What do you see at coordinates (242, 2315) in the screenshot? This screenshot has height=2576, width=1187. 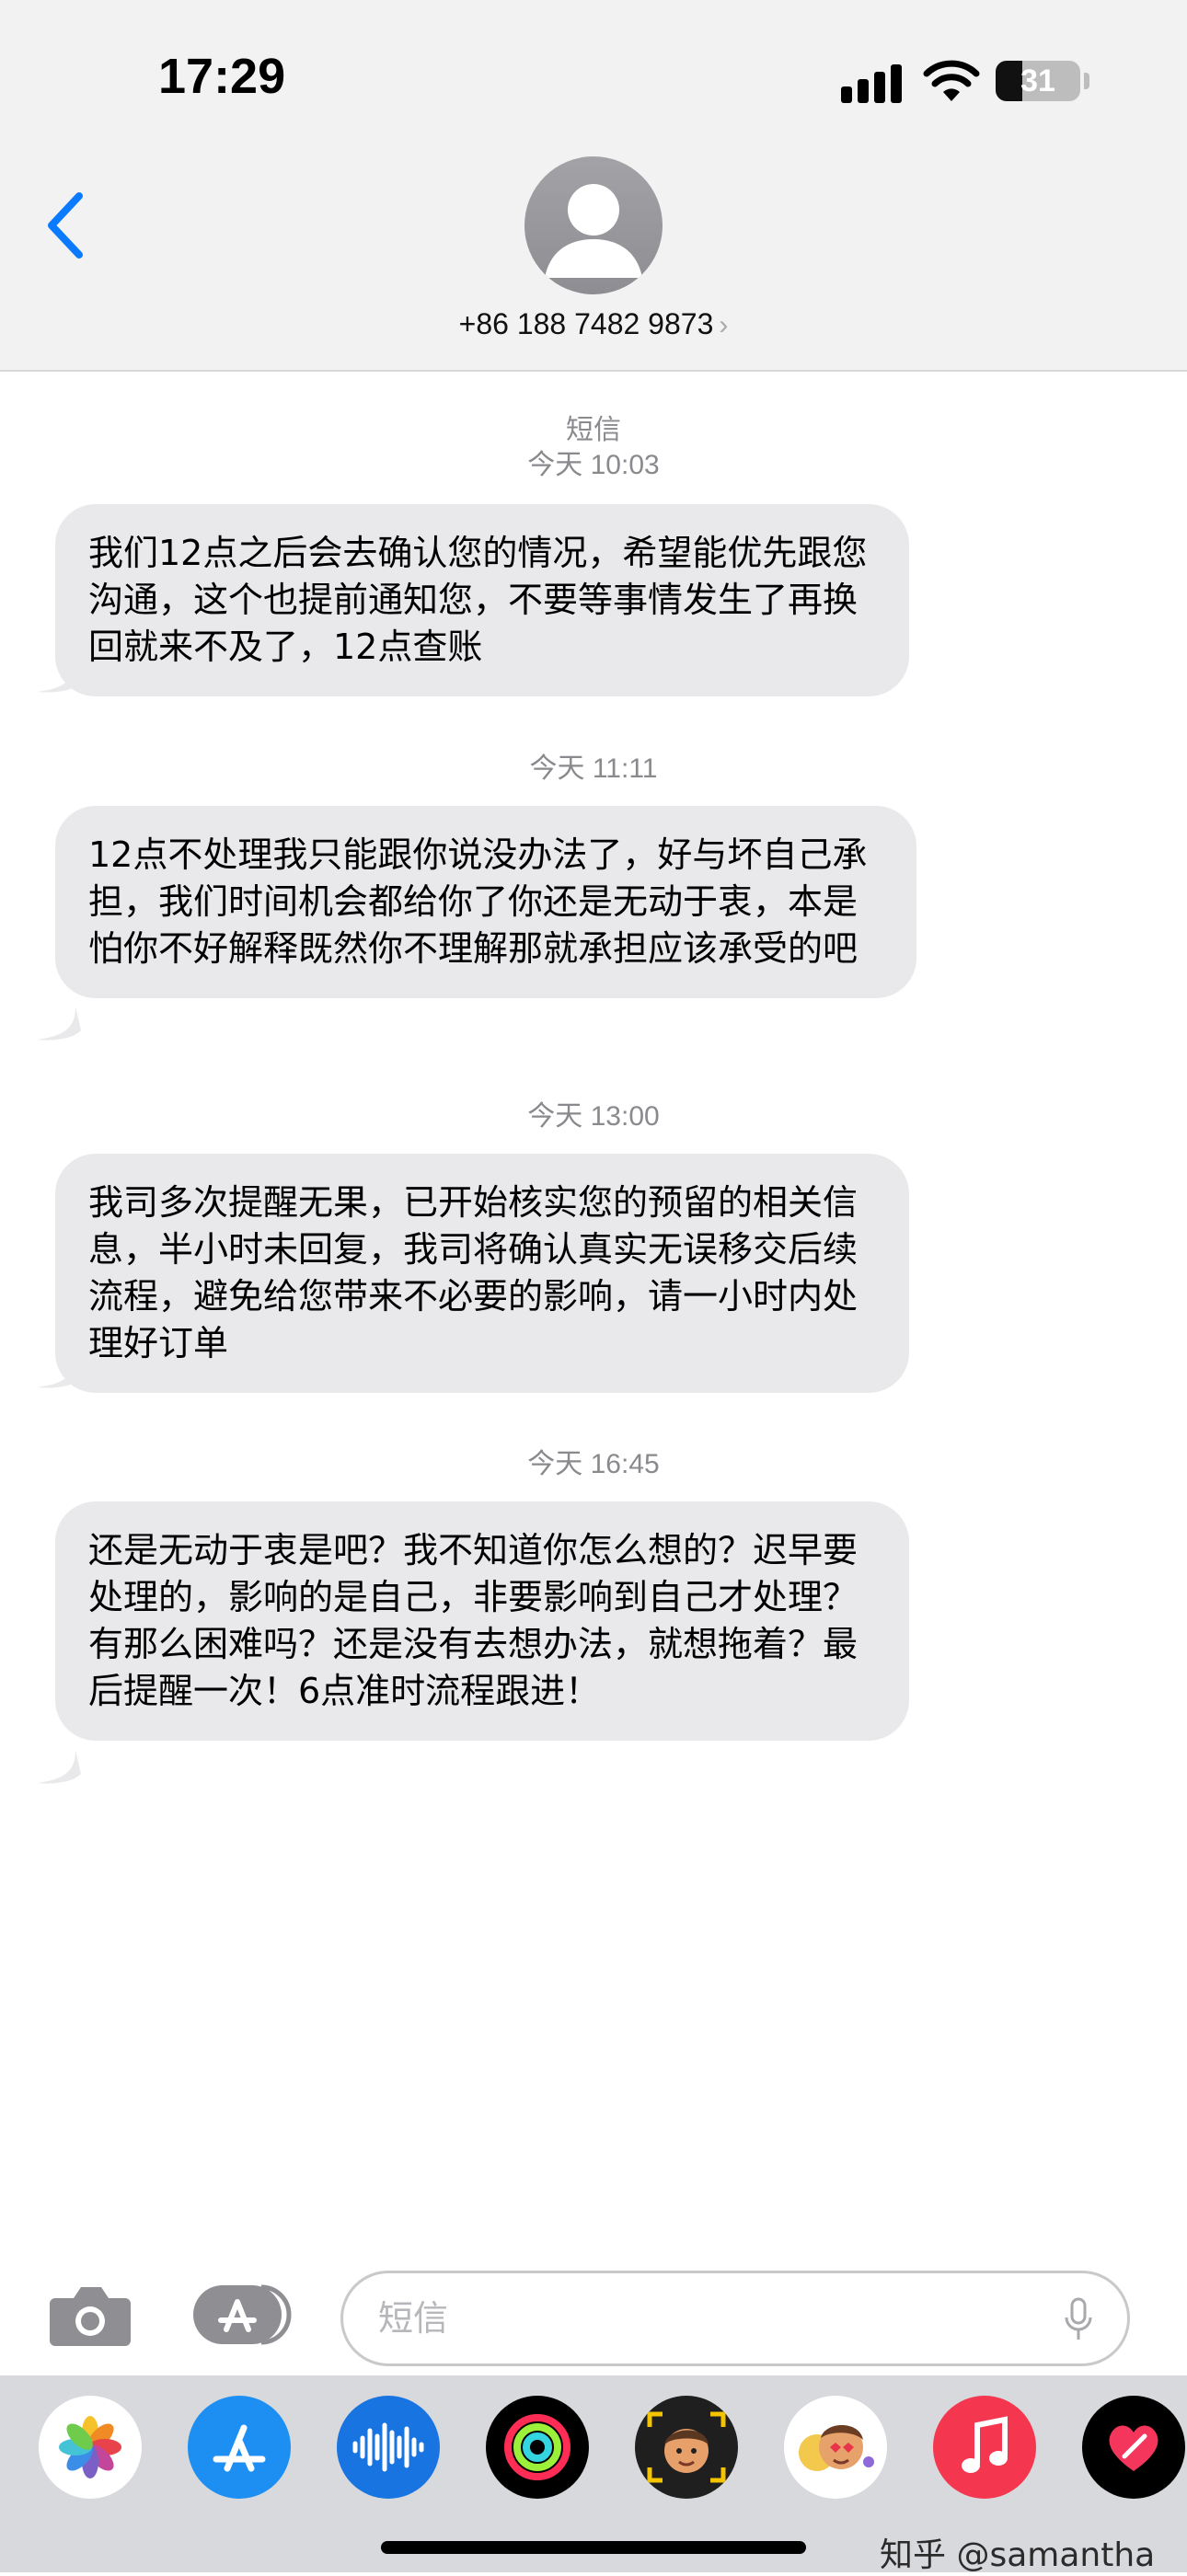 I see `apps-button-icon` at bounding box center [242, 2315].